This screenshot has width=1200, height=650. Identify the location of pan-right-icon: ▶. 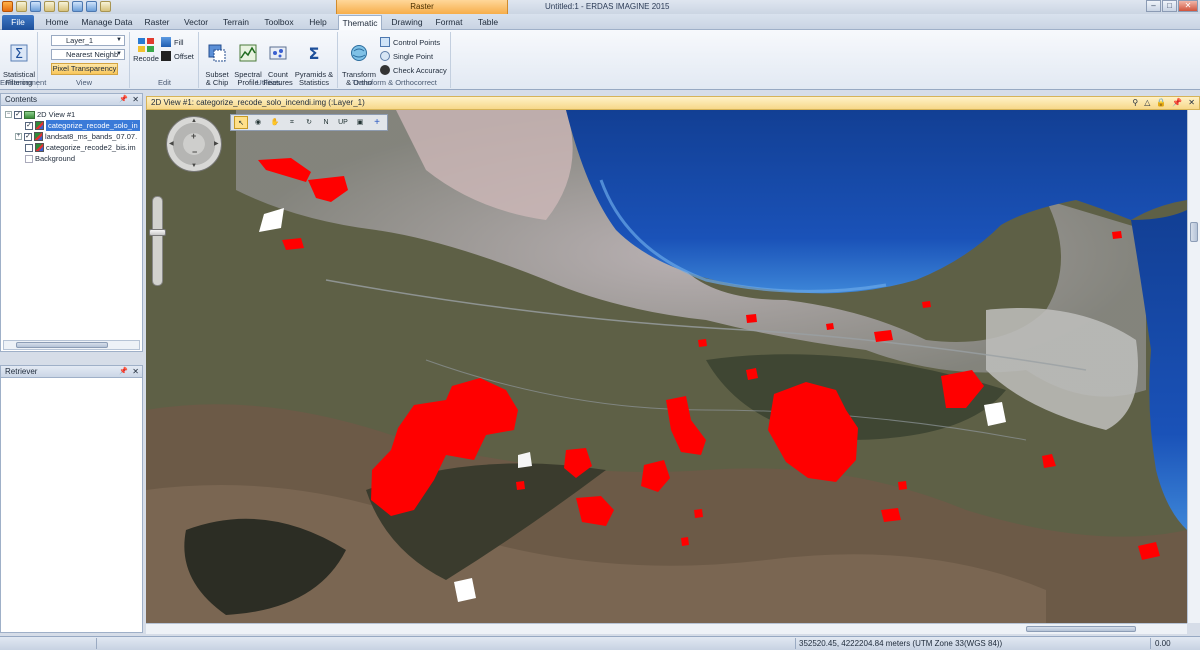
(216, 143).